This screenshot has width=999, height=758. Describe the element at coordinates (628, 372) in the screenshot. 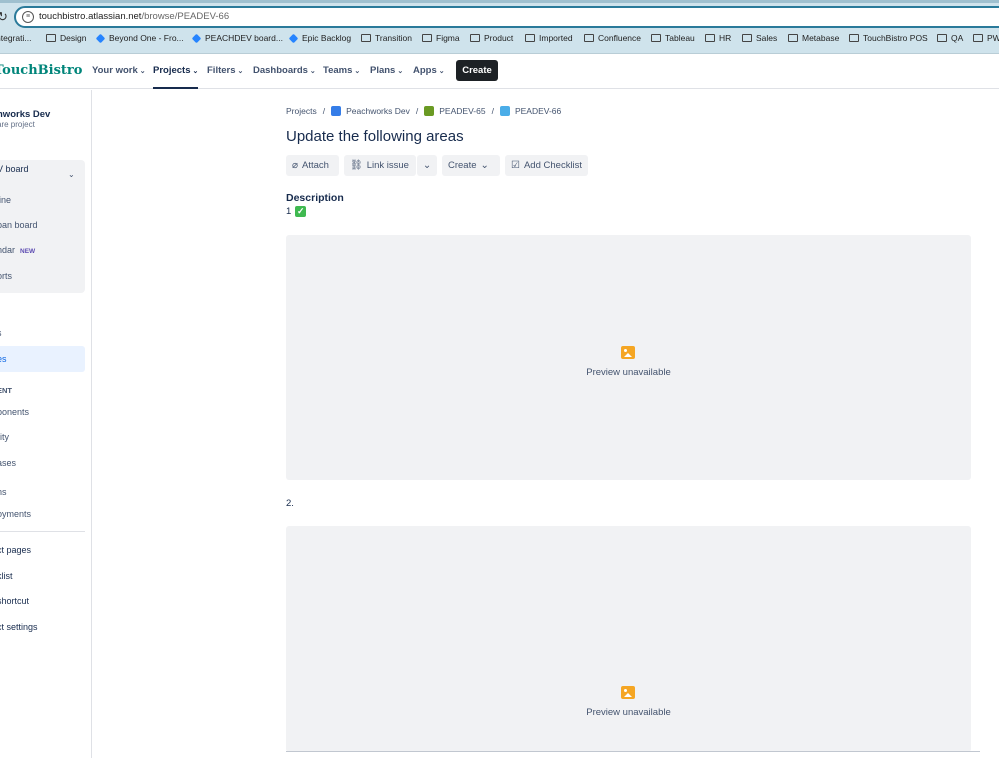

I see `preview-unavailable-text: Preview unavailable` at that location.